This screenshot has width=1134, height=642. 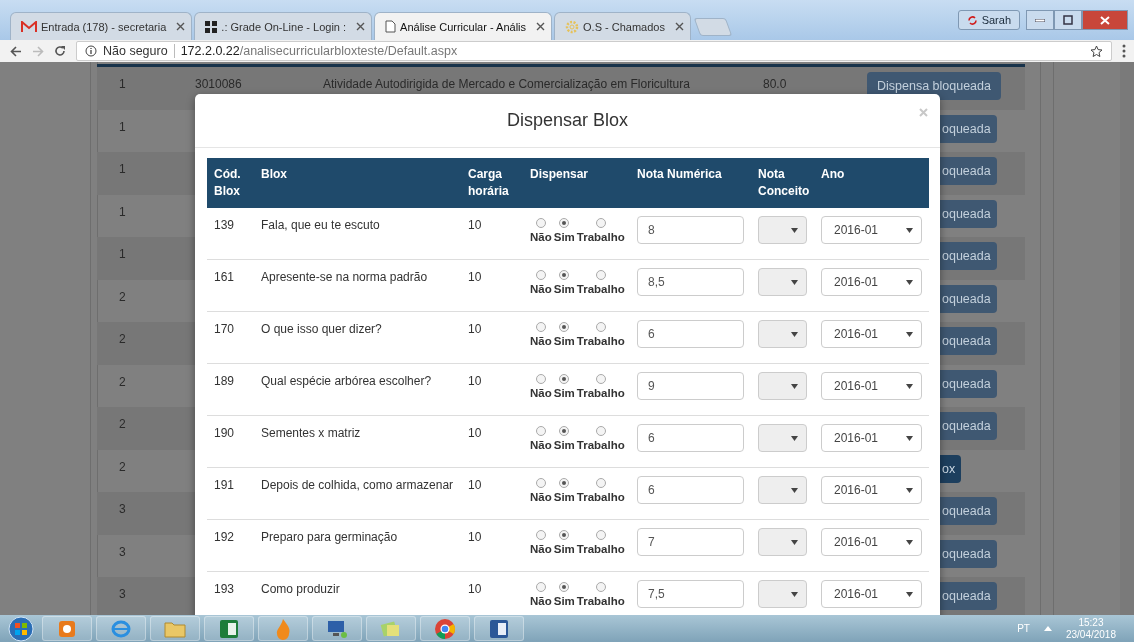 What do you see at coordinates (576, 183) in the screenshot?
I see `column-header: Dispensar` at bounding box center [576, 183].